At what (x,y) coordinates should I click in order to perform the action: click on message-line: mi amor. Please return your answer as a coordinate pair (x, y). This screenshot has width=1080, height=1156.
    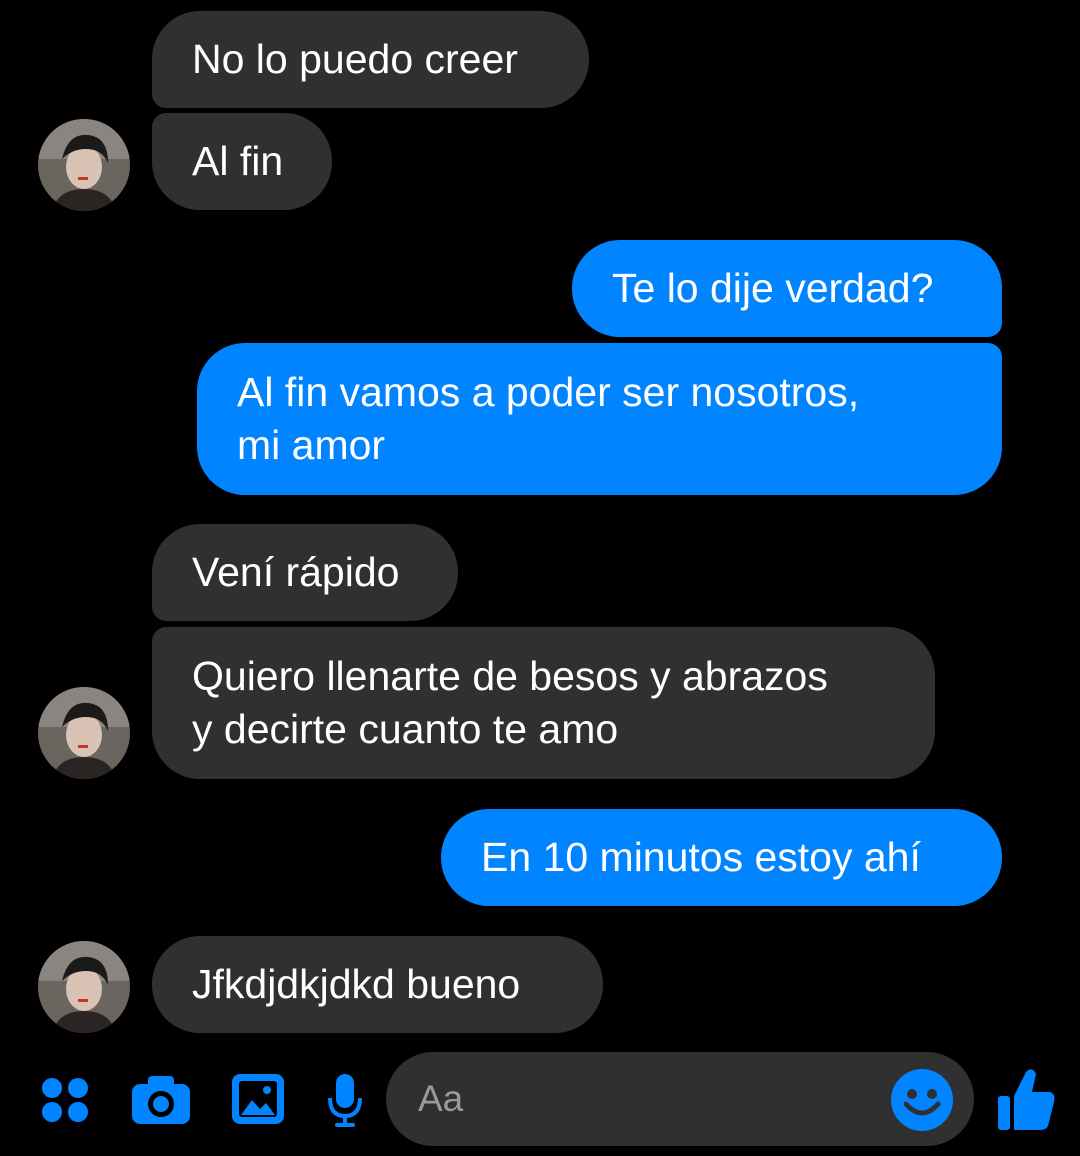
    Looking at the image, I should click on (311, 445).